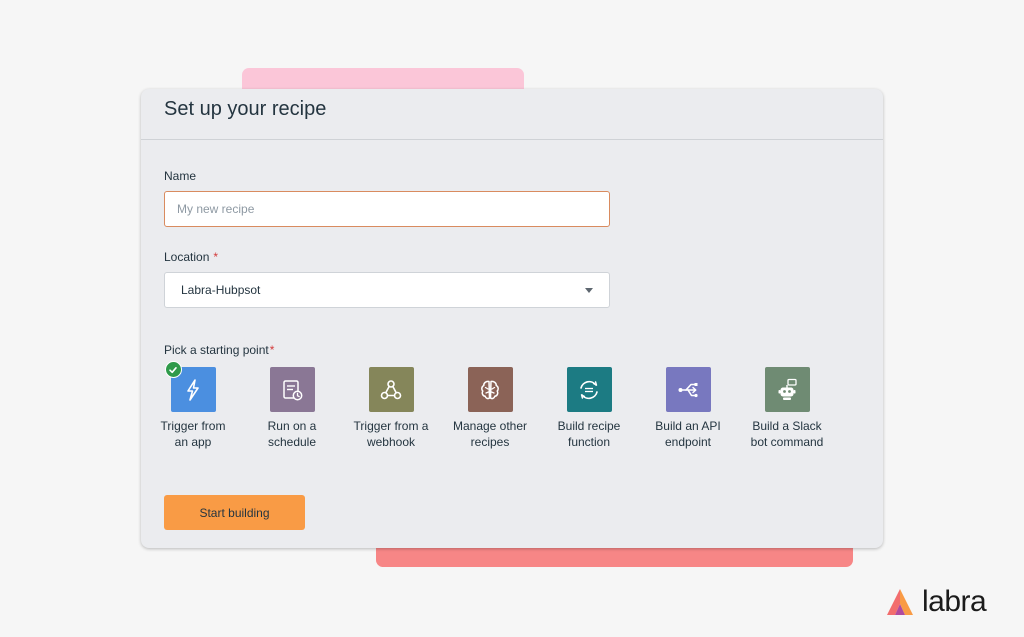 The image size is (1024, 637). I want to click on location-selected-value: Labra-Hubpsot, so click(221, 290).